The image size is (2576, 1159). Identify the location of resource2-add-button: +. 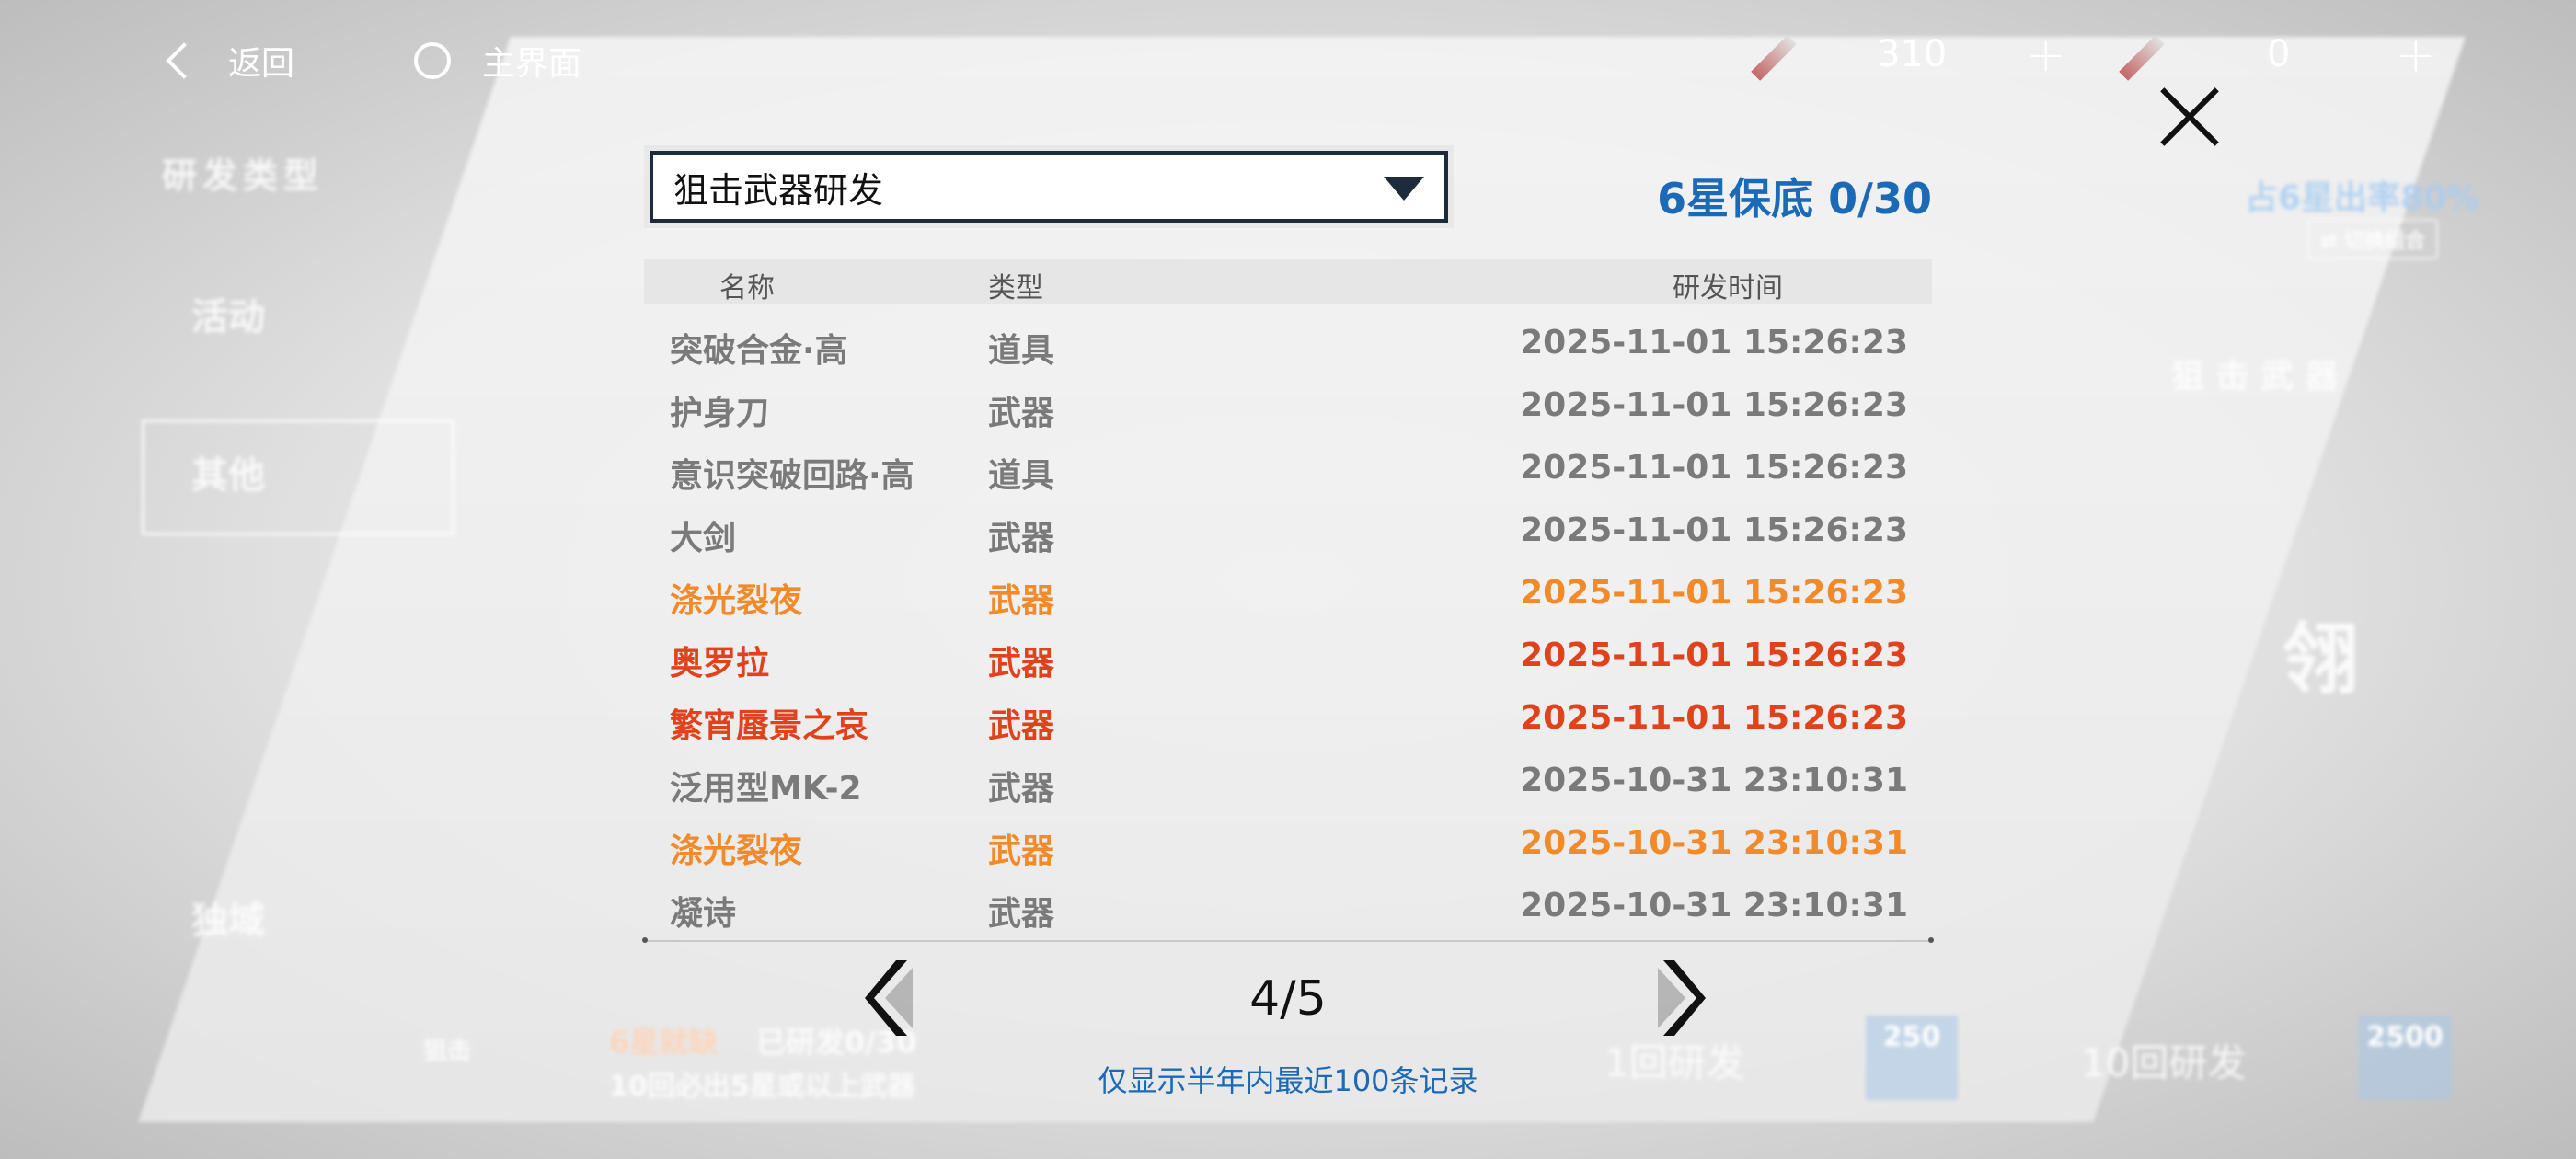
(2416, 55).